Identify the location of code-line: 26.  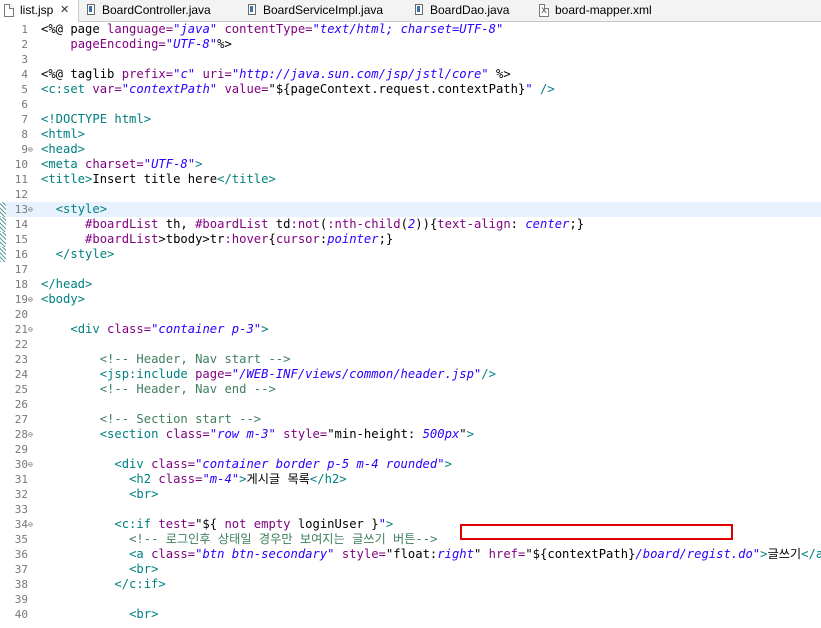
(410, 404).